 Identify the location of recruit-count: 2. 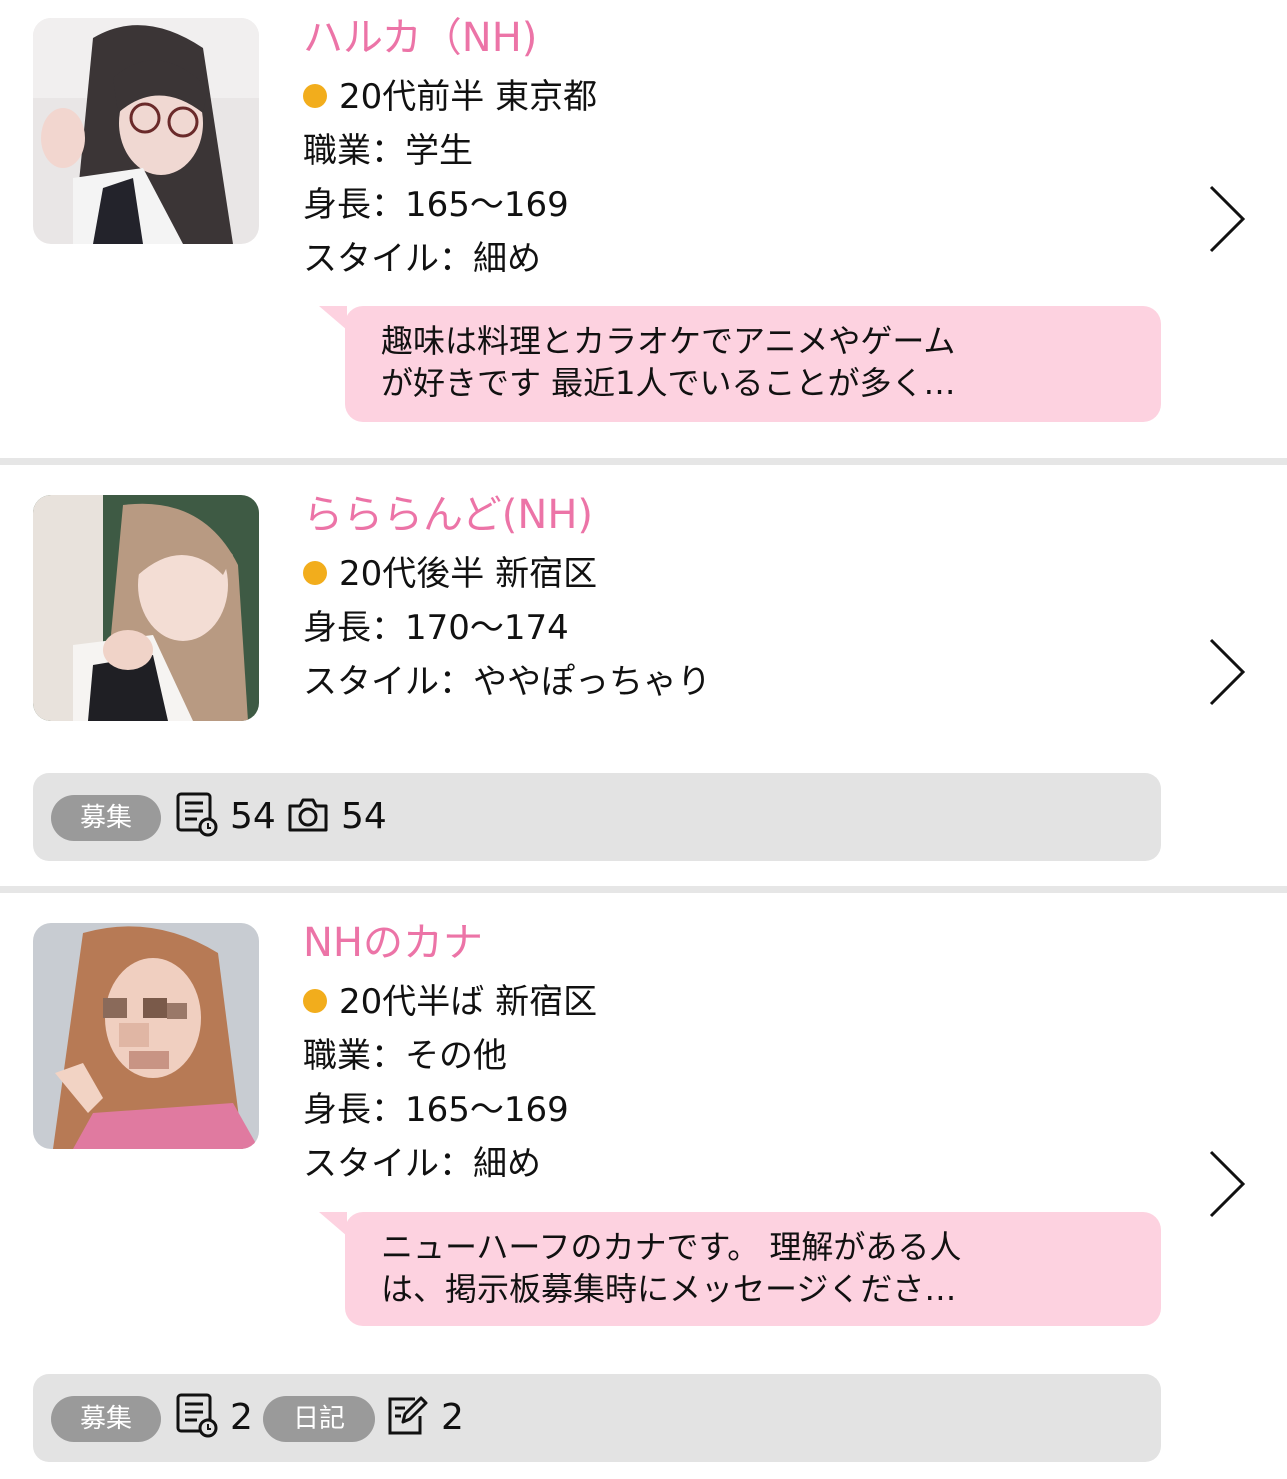
(241, 1417).